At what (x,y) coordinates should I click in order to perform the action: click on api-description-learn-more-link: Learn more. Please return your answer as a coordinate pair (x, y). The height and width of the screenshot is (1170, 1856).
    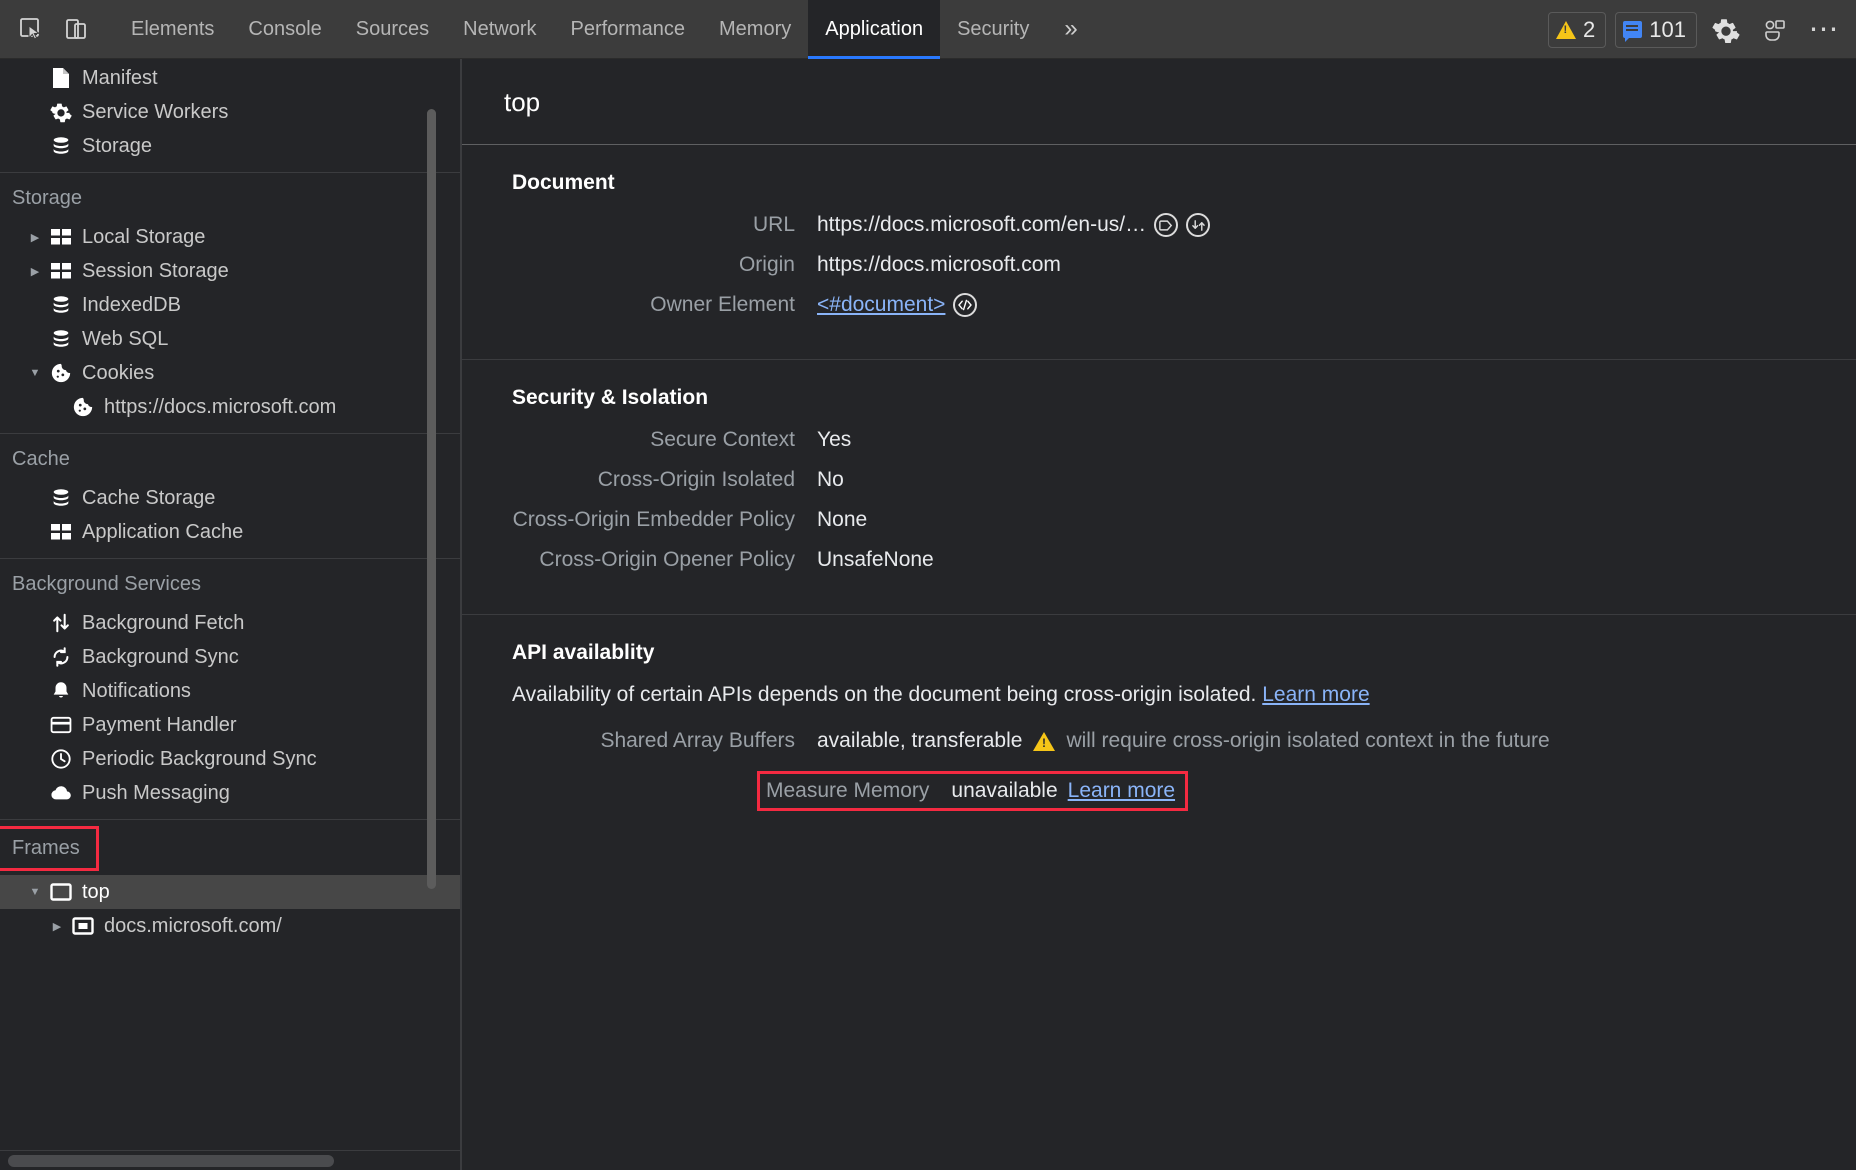
    Looking at the image, I should click on (1315, 694).